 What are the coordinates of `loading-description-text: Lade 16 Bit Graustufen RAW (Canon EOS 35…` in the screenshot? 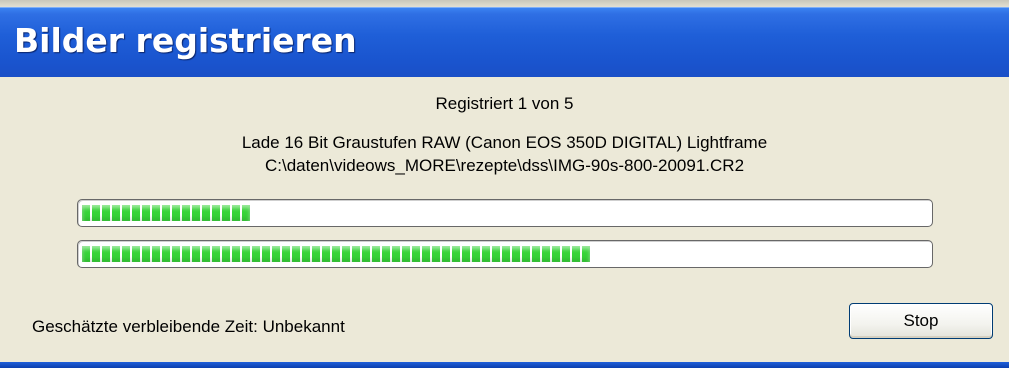 It's located at (504, 142).